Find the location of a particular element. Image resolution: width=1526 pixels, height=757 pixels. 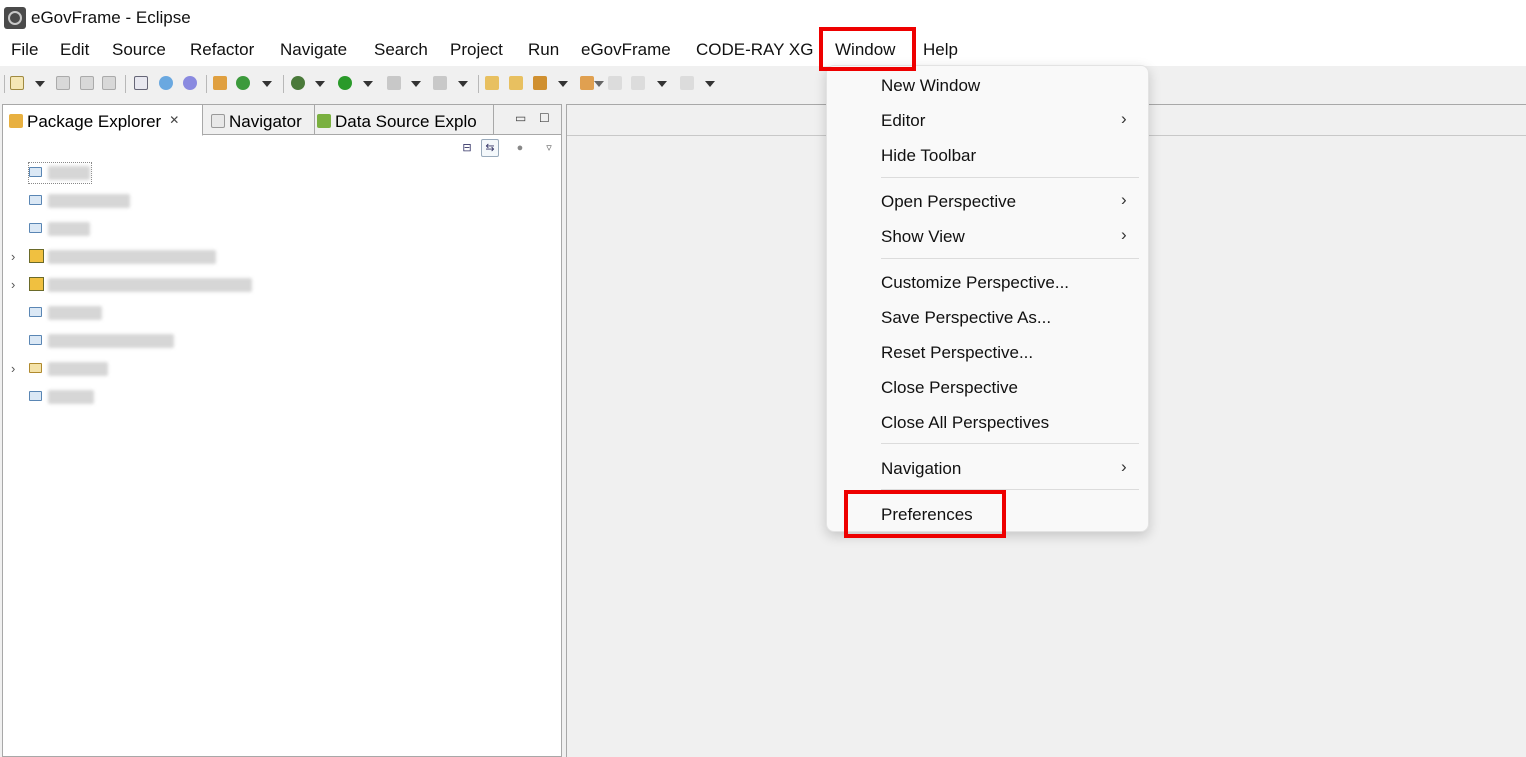

open-type-icon is located at coordinates (492, 83).